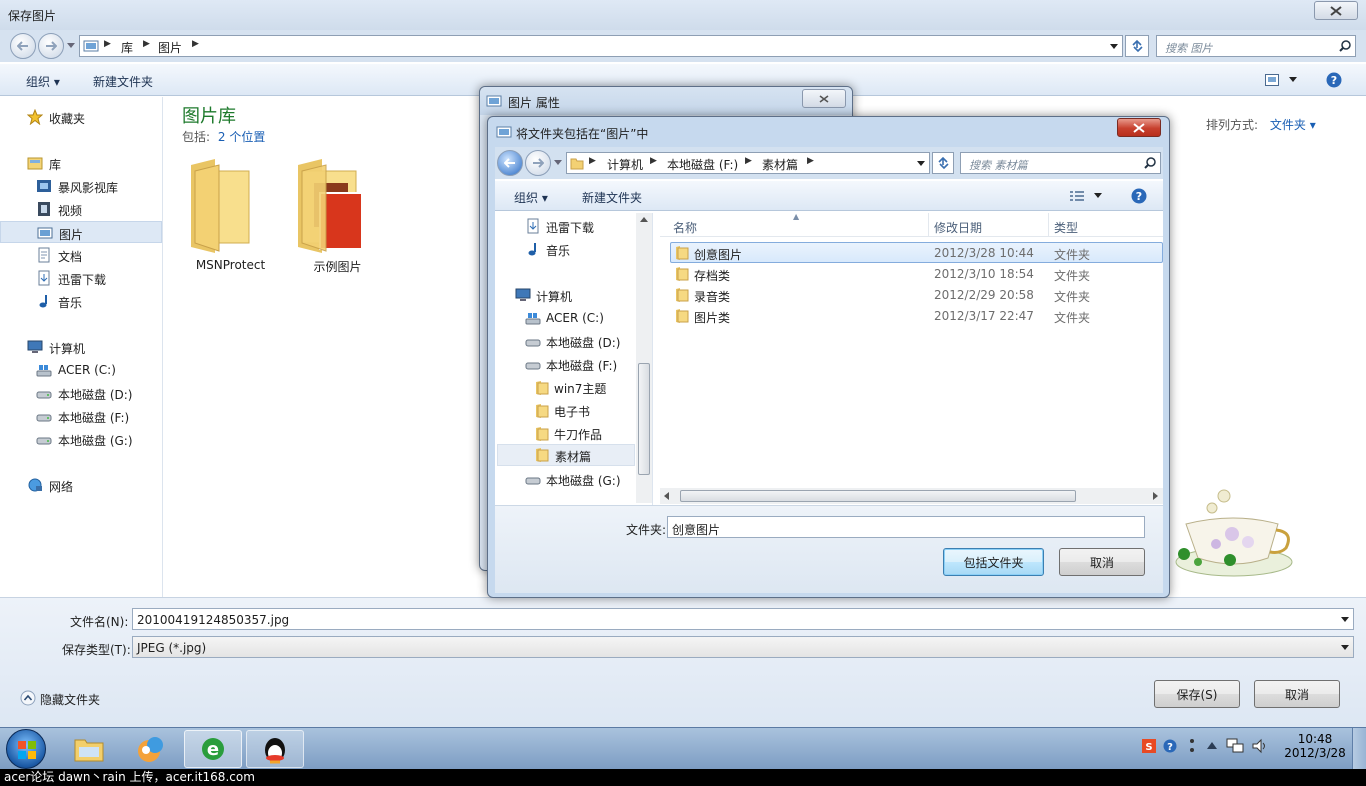 The width and height of the screenshot is (1366, 786). I want to click on file-row: 图片类 2012/3/17 22:47 文件夹, so click(916, 316).